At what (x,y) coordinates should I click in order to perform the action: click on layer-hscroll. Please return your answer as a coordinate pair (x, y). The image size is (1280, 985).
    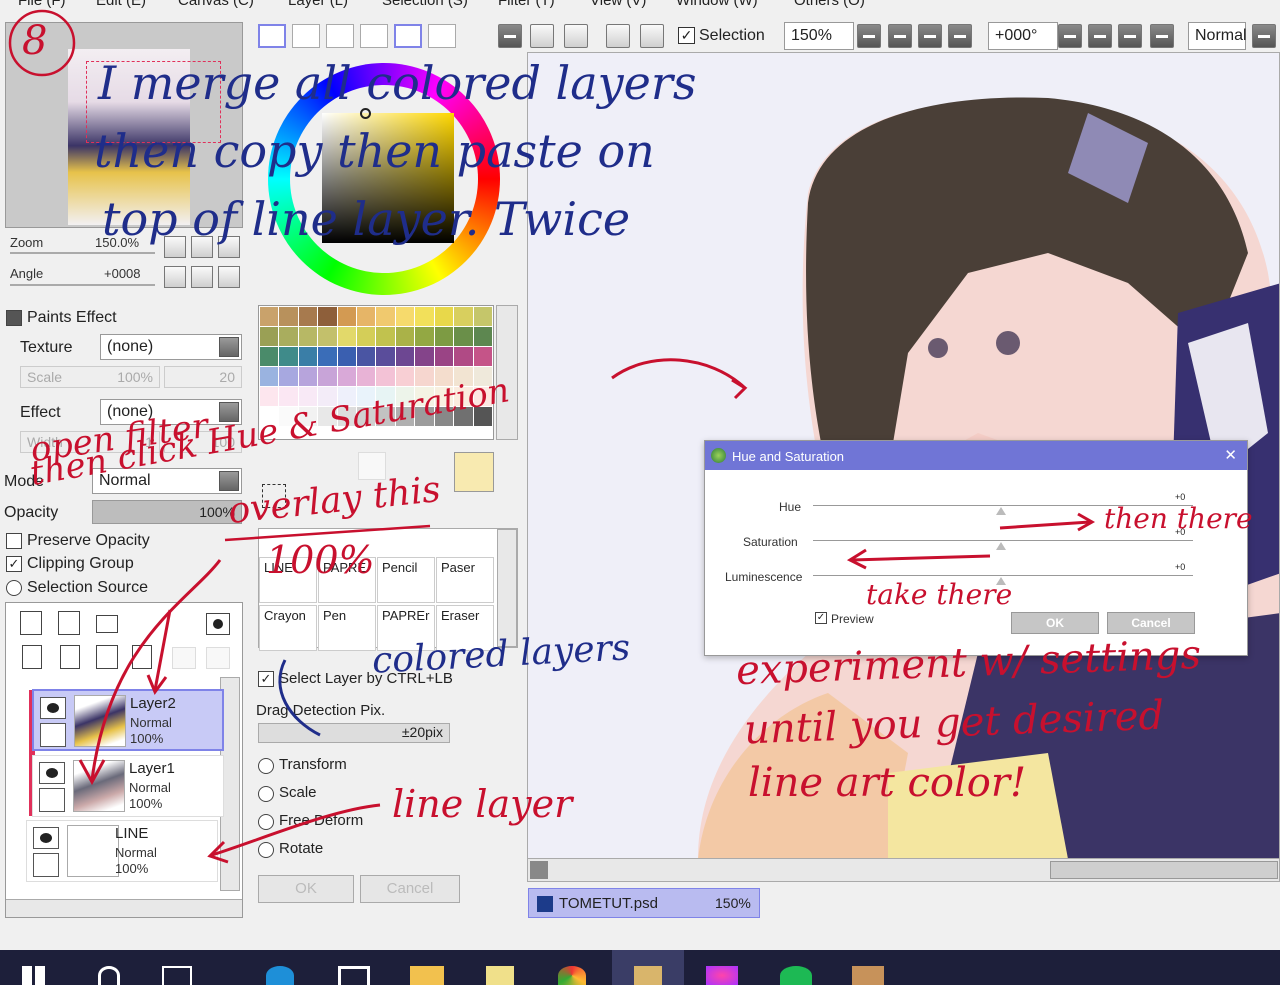
    Looking at the image, I should click on (124, 908).